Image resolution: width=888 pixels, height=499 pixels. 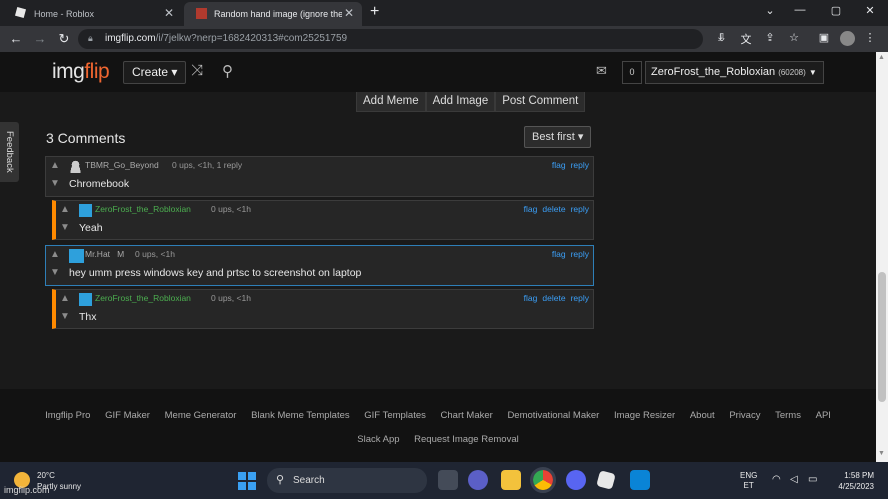 I want to click on footer-link: Blank Meme Templates, so click(x=300, y=415).